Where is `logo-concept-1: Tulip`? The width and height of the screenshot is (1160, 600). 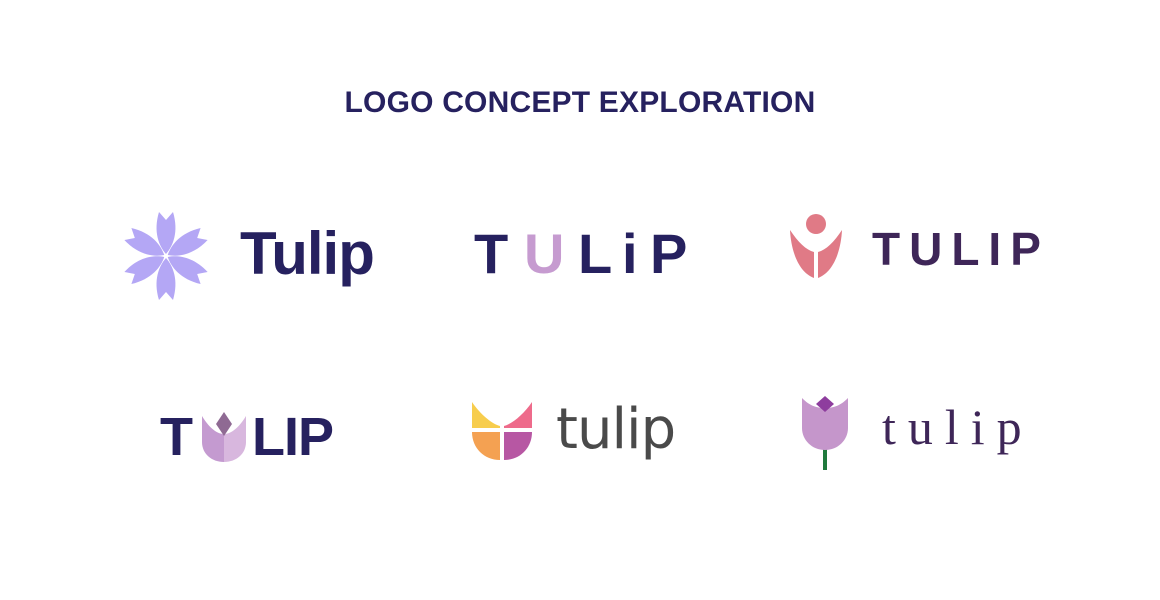 logo-concept-1: Tulip is located at coordinates (258, 256).